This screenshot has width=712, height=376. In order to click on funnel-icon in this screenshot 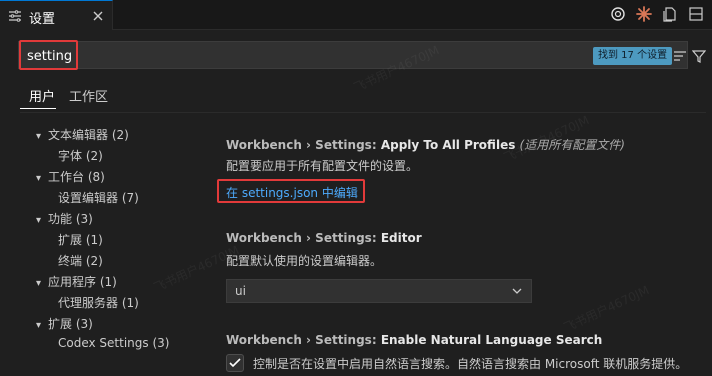, I will do `click(699, 56)`.